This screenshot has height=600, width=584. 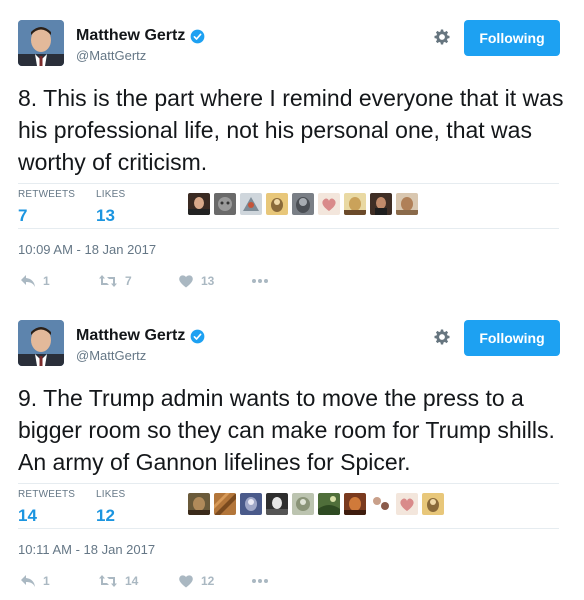 I want to click on retweet-count: 14, so click(x=132, y=581).